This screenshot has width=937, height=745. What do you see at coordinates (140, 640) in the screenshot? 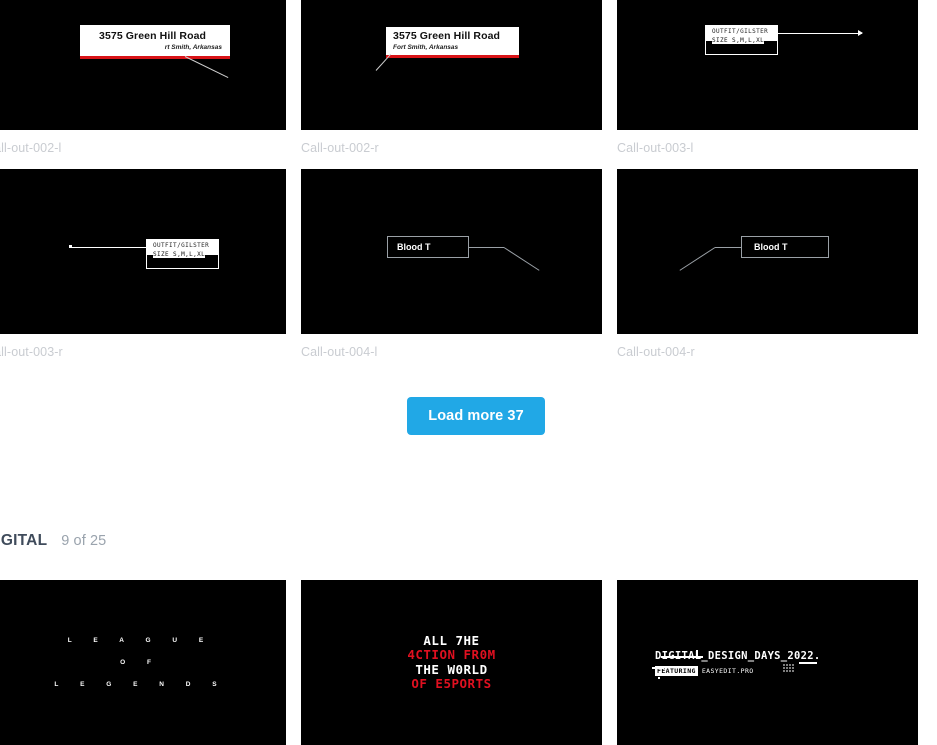
I see `lol-line-1: L E A G U E` at bounding box center [140, 640].